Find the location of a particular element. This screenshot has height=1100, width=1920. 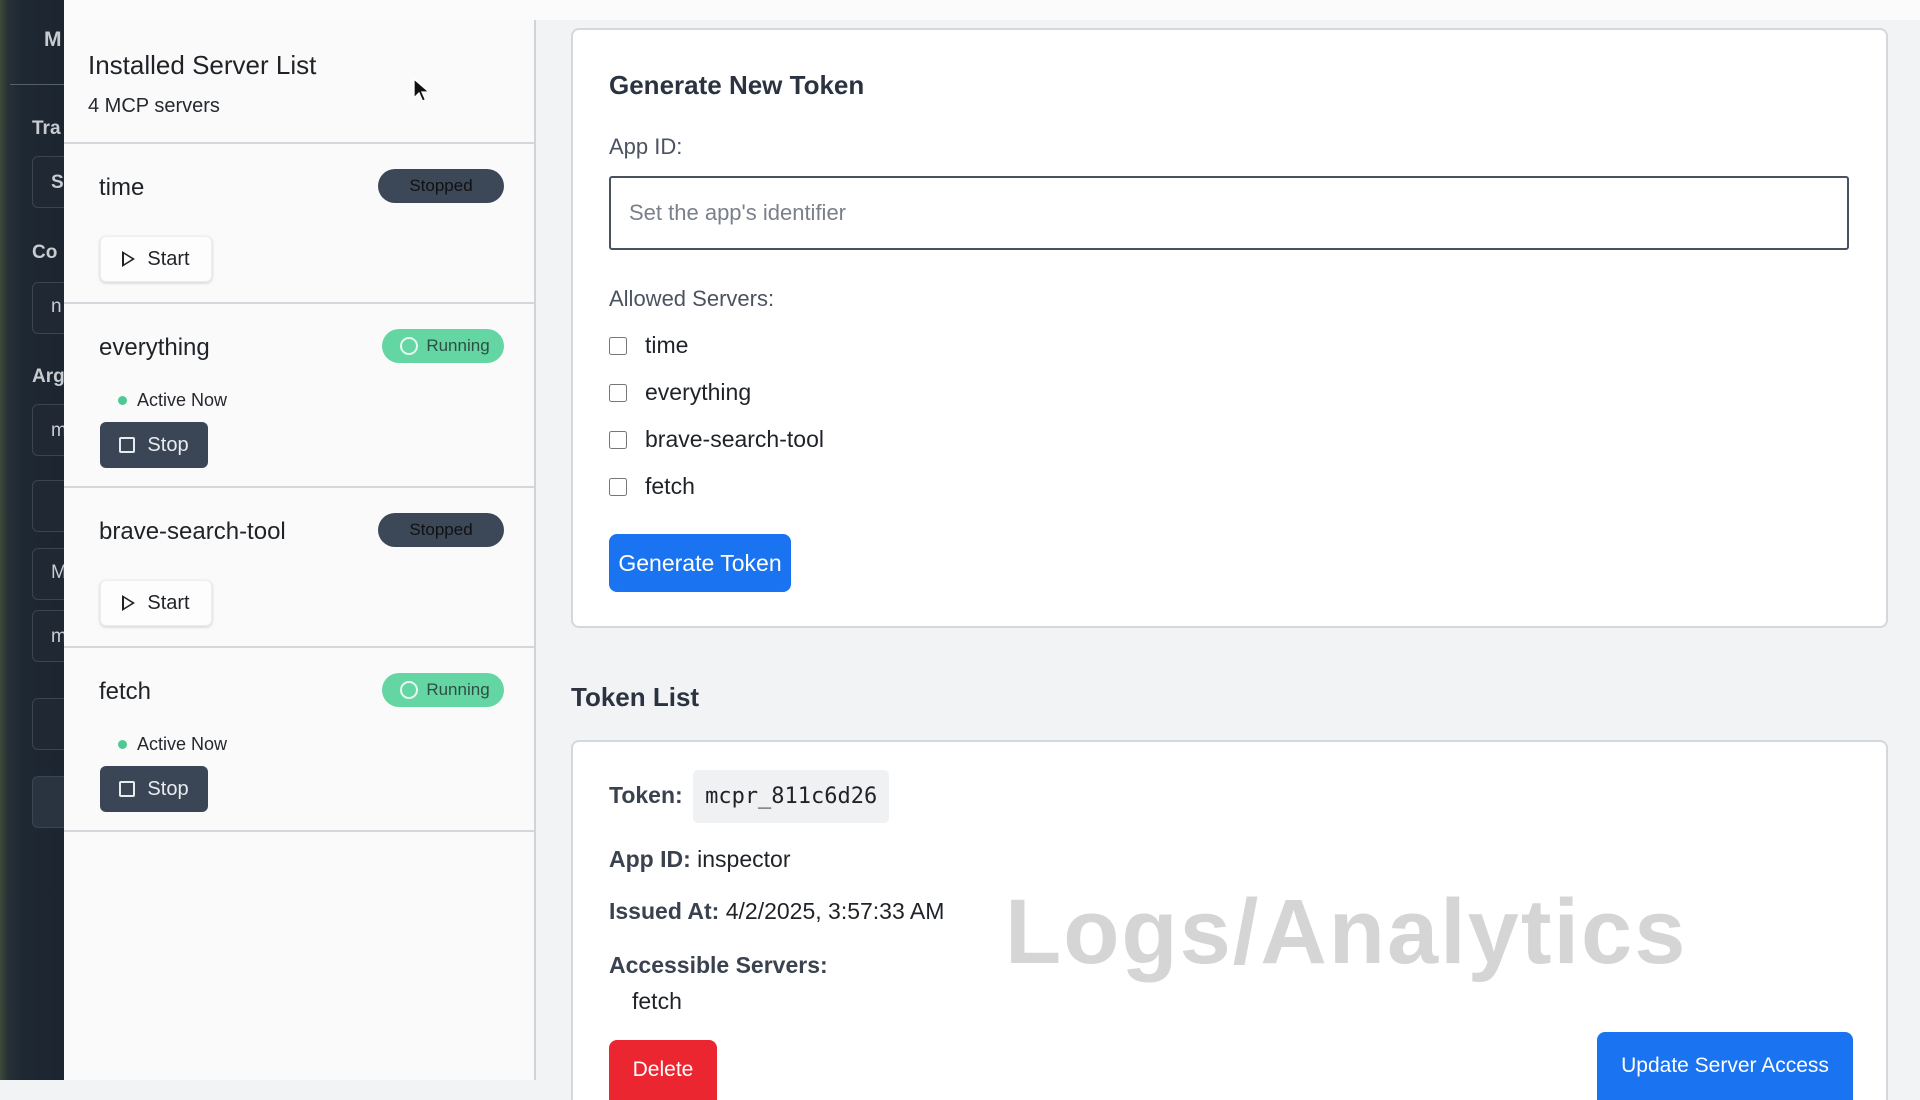

server-checkbox-label: fetch is located at coordinates (670, 486).